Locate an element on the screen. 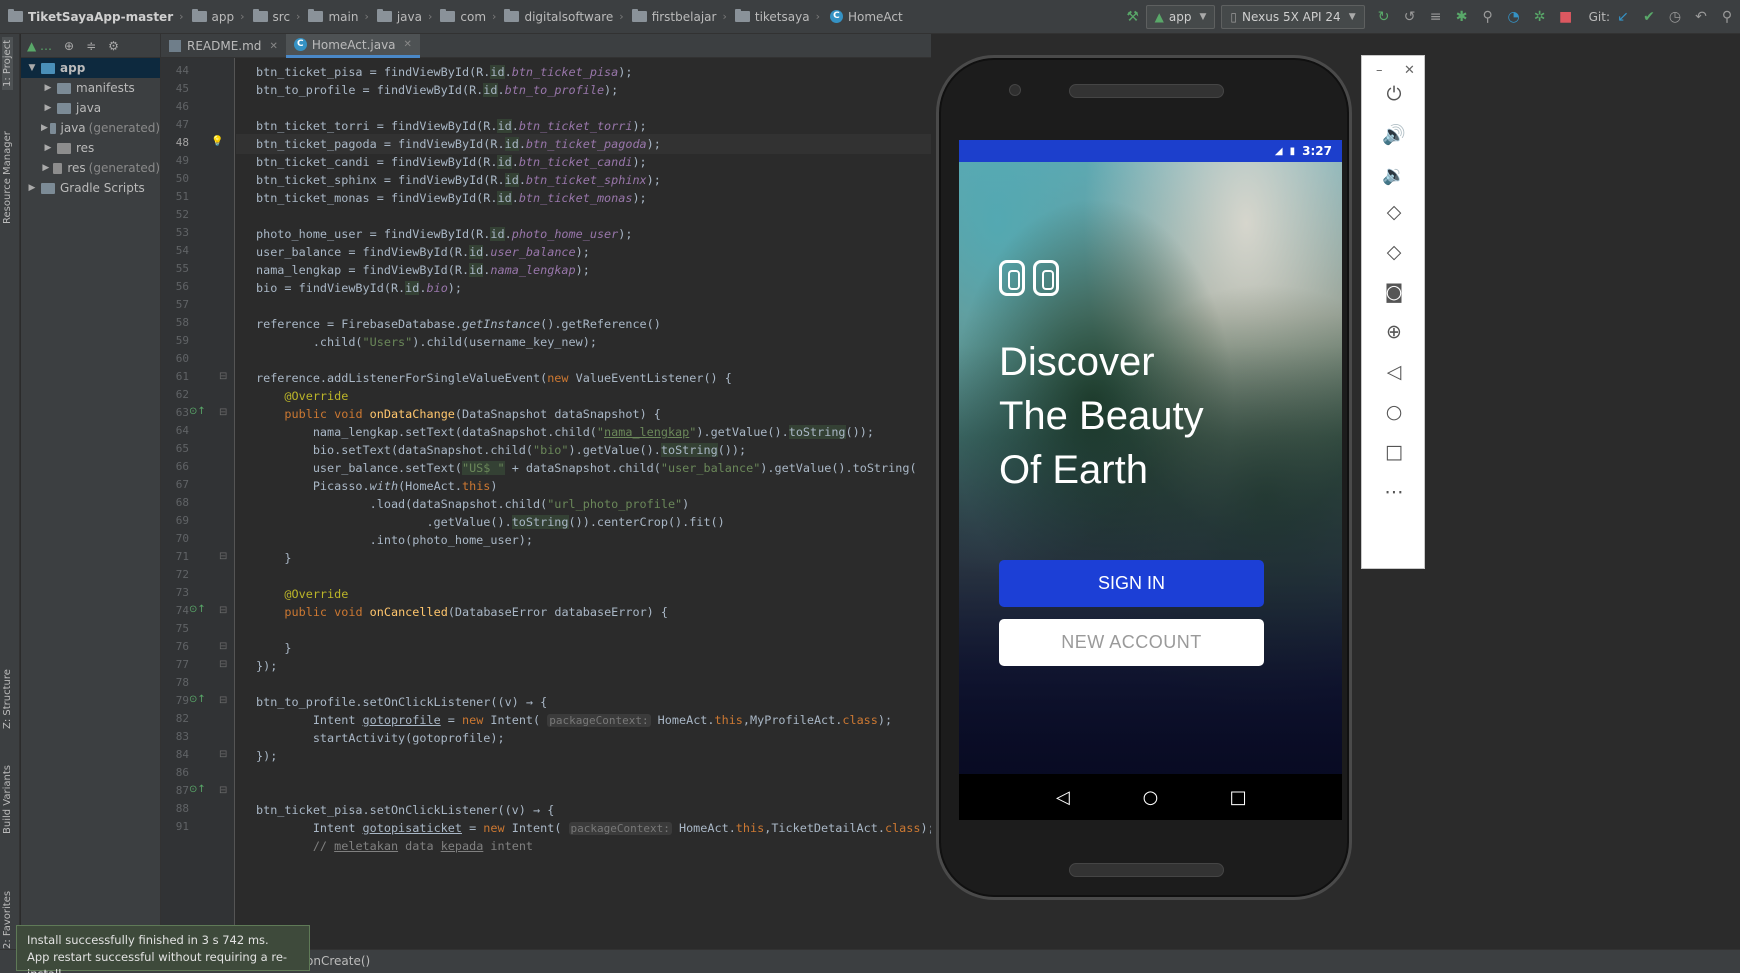  git-commit-icon: ✔ is located at coordinates (1649, 17).